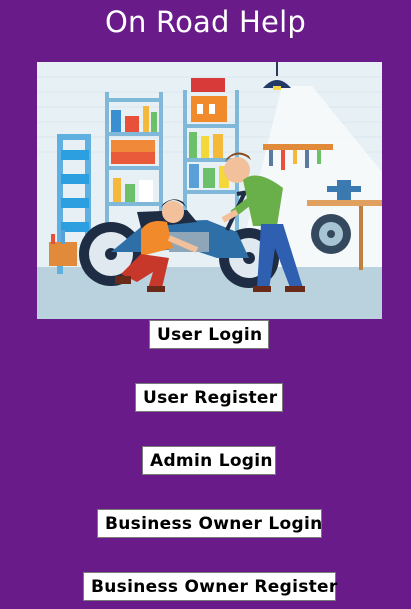 The width and height of the screenshot is (411, 609). Describe the element at coordinates (209, 334) in the screenshot. I see `user-login-button: User Login` at that location.